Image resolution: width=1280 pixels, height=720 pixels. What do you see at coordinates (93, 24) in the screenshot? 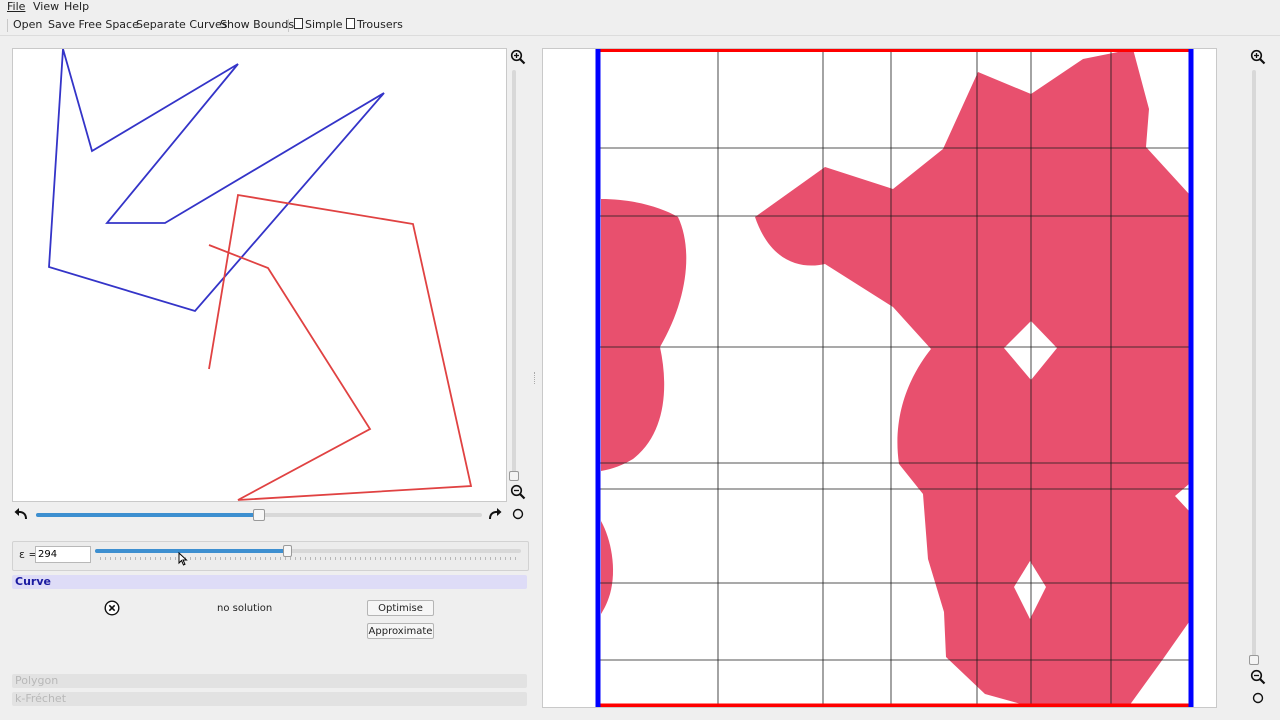
I see `save-free-space-button: Save Free Space` at bounding box center [93, 24].